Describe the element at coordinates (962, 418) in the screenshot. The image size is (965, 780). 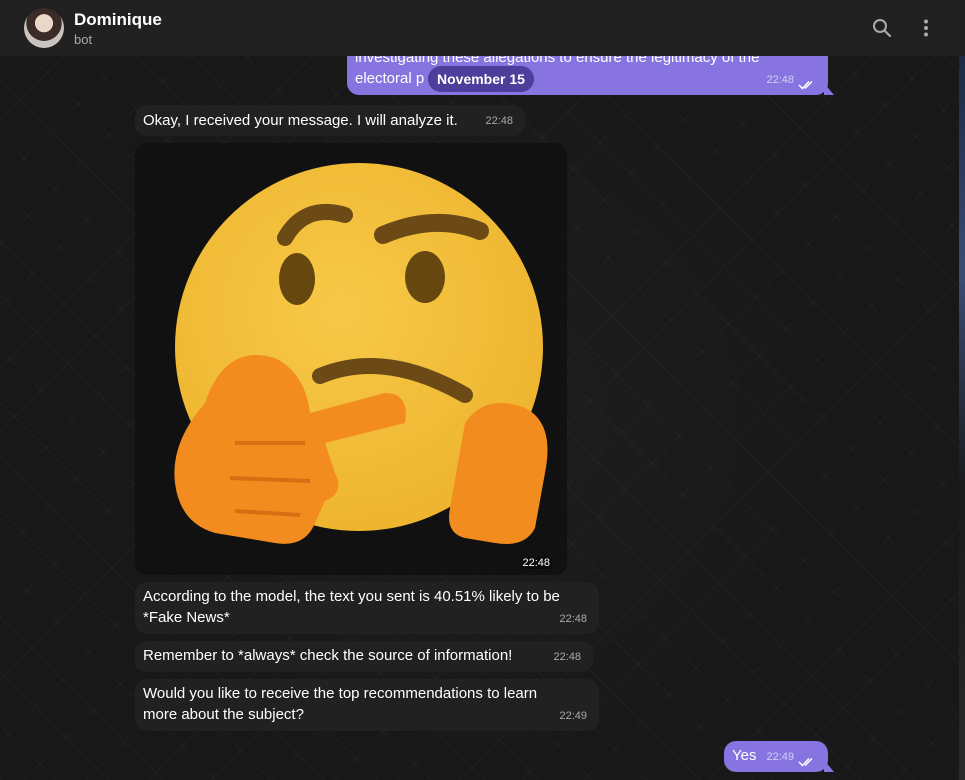
I see `scroll-edge` at that location.